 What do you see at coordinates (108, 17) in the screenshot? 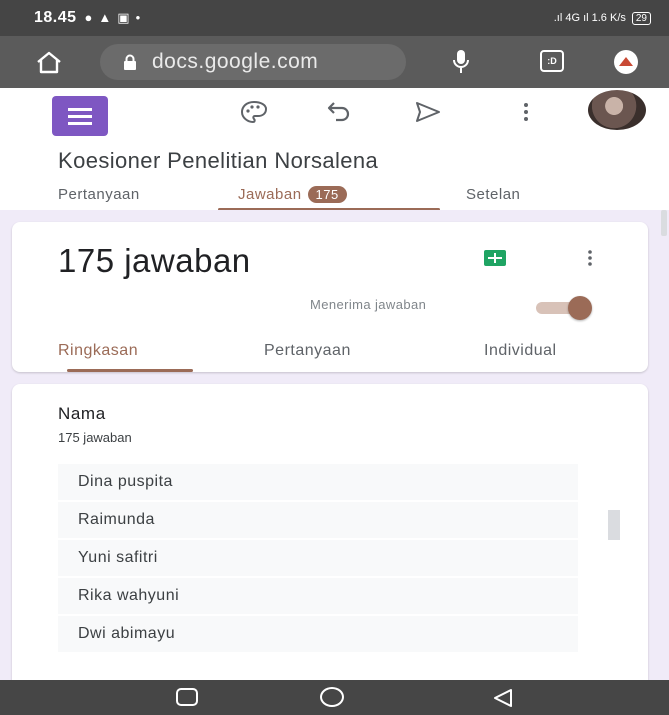
I see `warning-icon: ▲` at bounding box center [108, 17].